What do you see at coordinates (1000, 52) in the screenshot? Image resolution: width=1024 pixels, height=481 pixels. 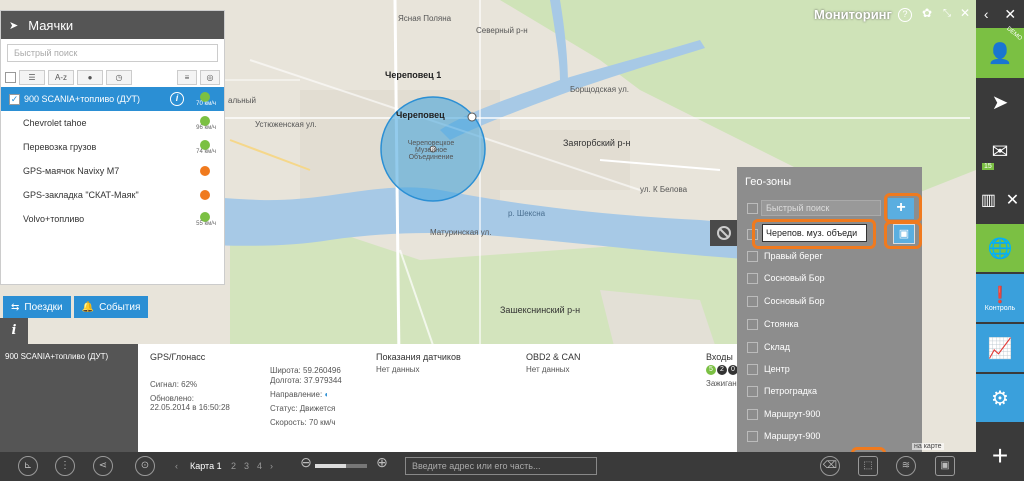 I see `profile-button: 👤 DEMO` at bounding box center [1000, 52].